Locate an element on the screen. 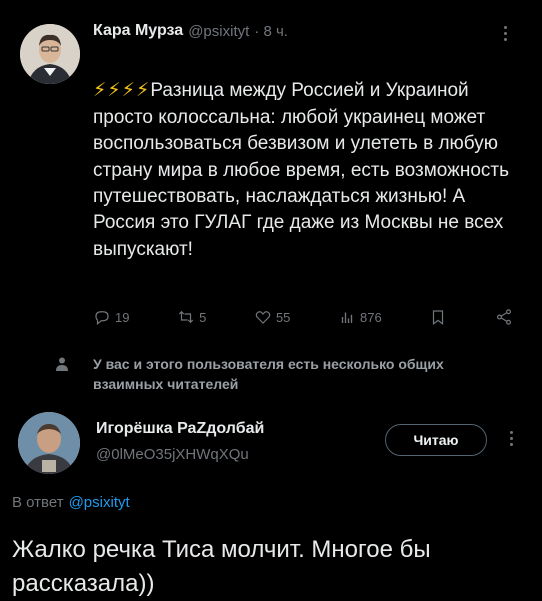 Image resolution: width=542 pixels, height=601 pixels. user-more-icon is located at coordinates (511, 438).